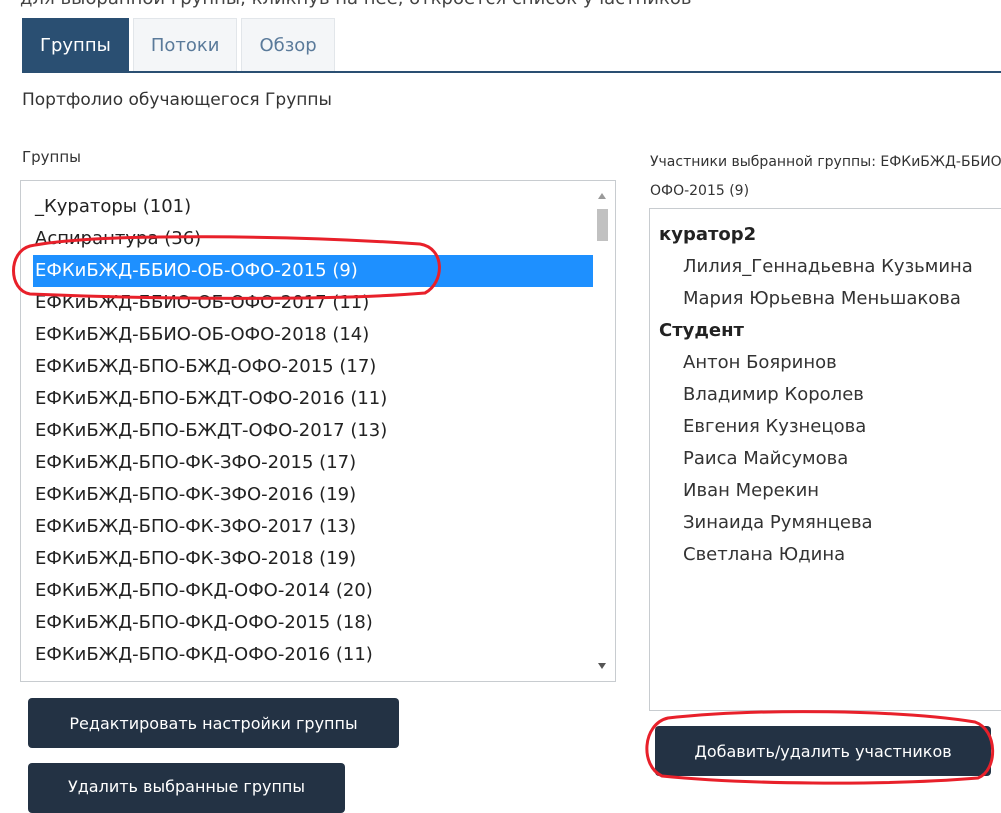 The height and width of the screenshot is (813, 1001). I want to click on list-item: ЕФКиБЖД-ББИО-ОБ-ОФО-2017 (11), so click(313, 303).